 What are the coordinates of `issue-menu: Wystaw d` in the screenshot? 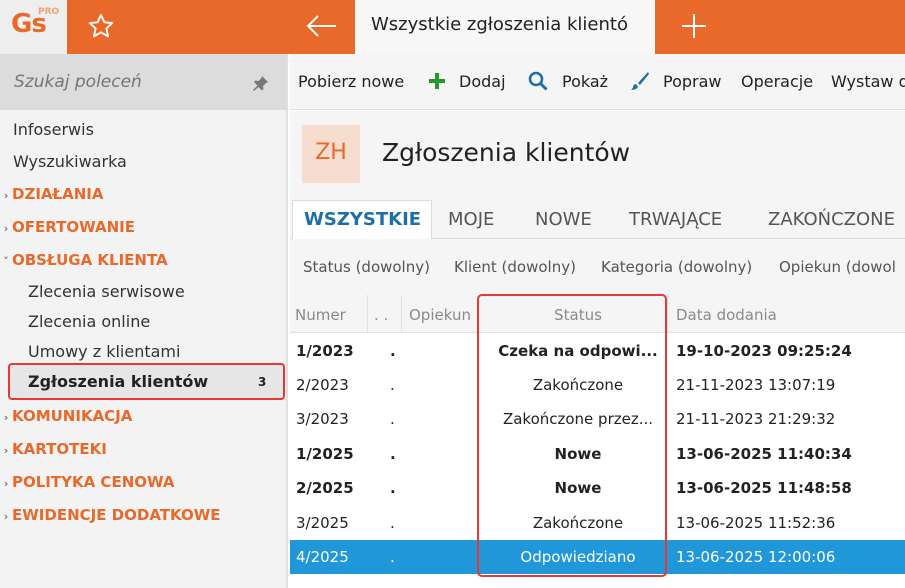 It's located at (868, 81).